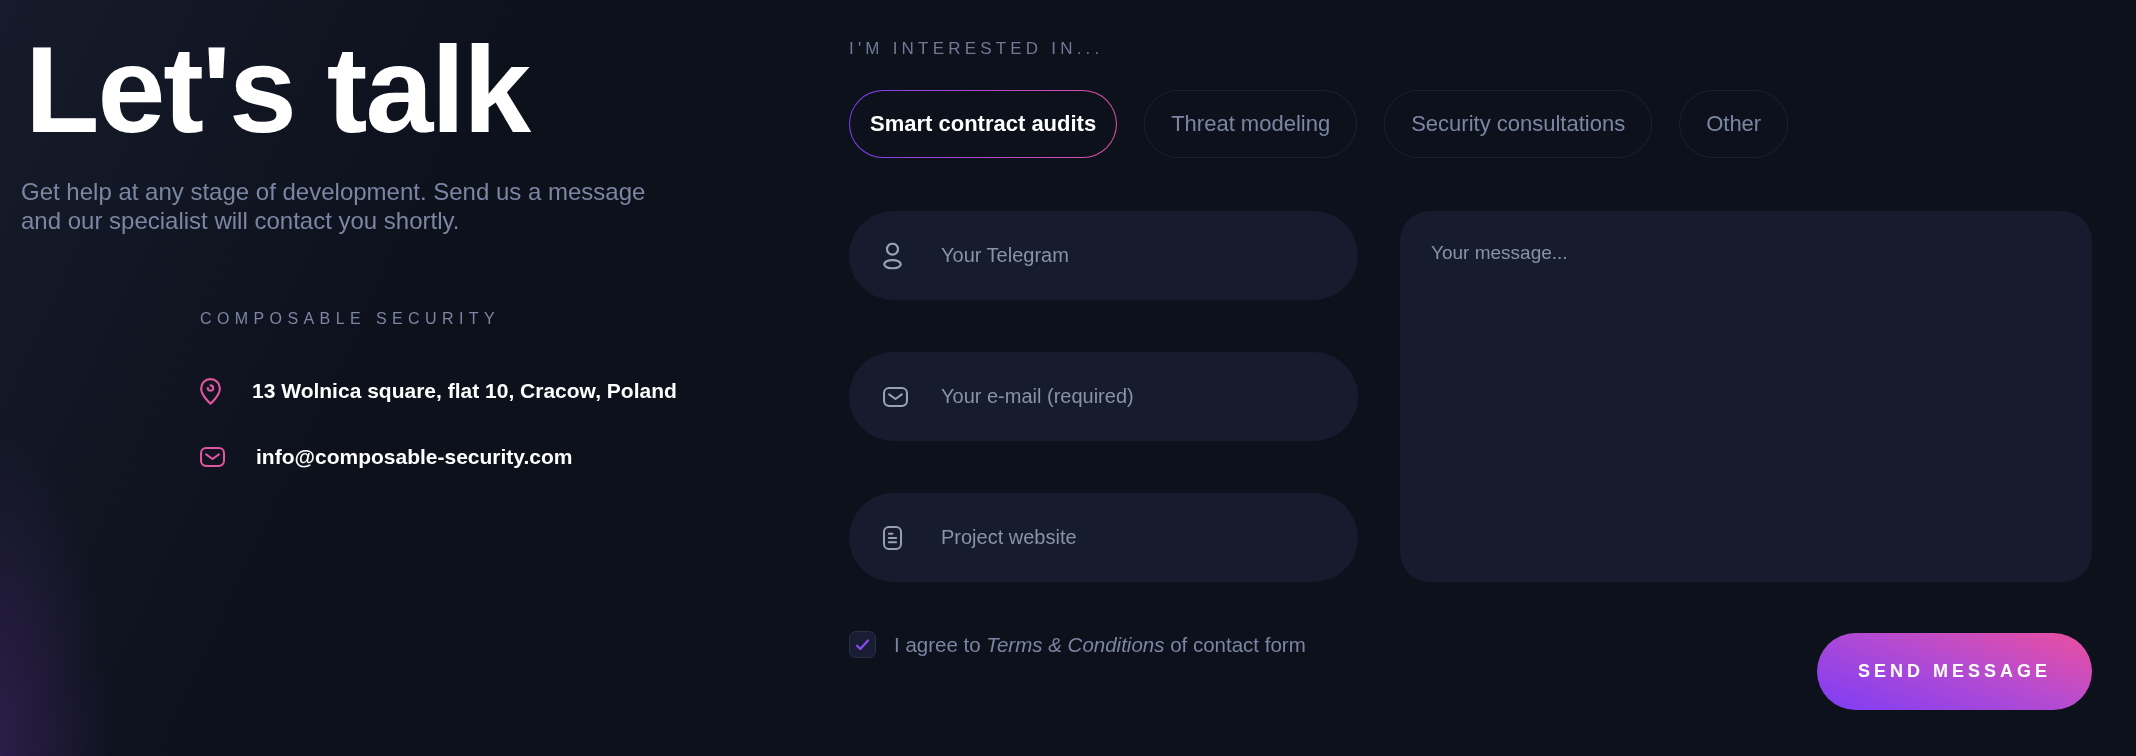  What do you see at coordinates (1103, 255) in the screenshot?
I see `telegram-field: Your Telegram` at bounding box center [1103, 255].